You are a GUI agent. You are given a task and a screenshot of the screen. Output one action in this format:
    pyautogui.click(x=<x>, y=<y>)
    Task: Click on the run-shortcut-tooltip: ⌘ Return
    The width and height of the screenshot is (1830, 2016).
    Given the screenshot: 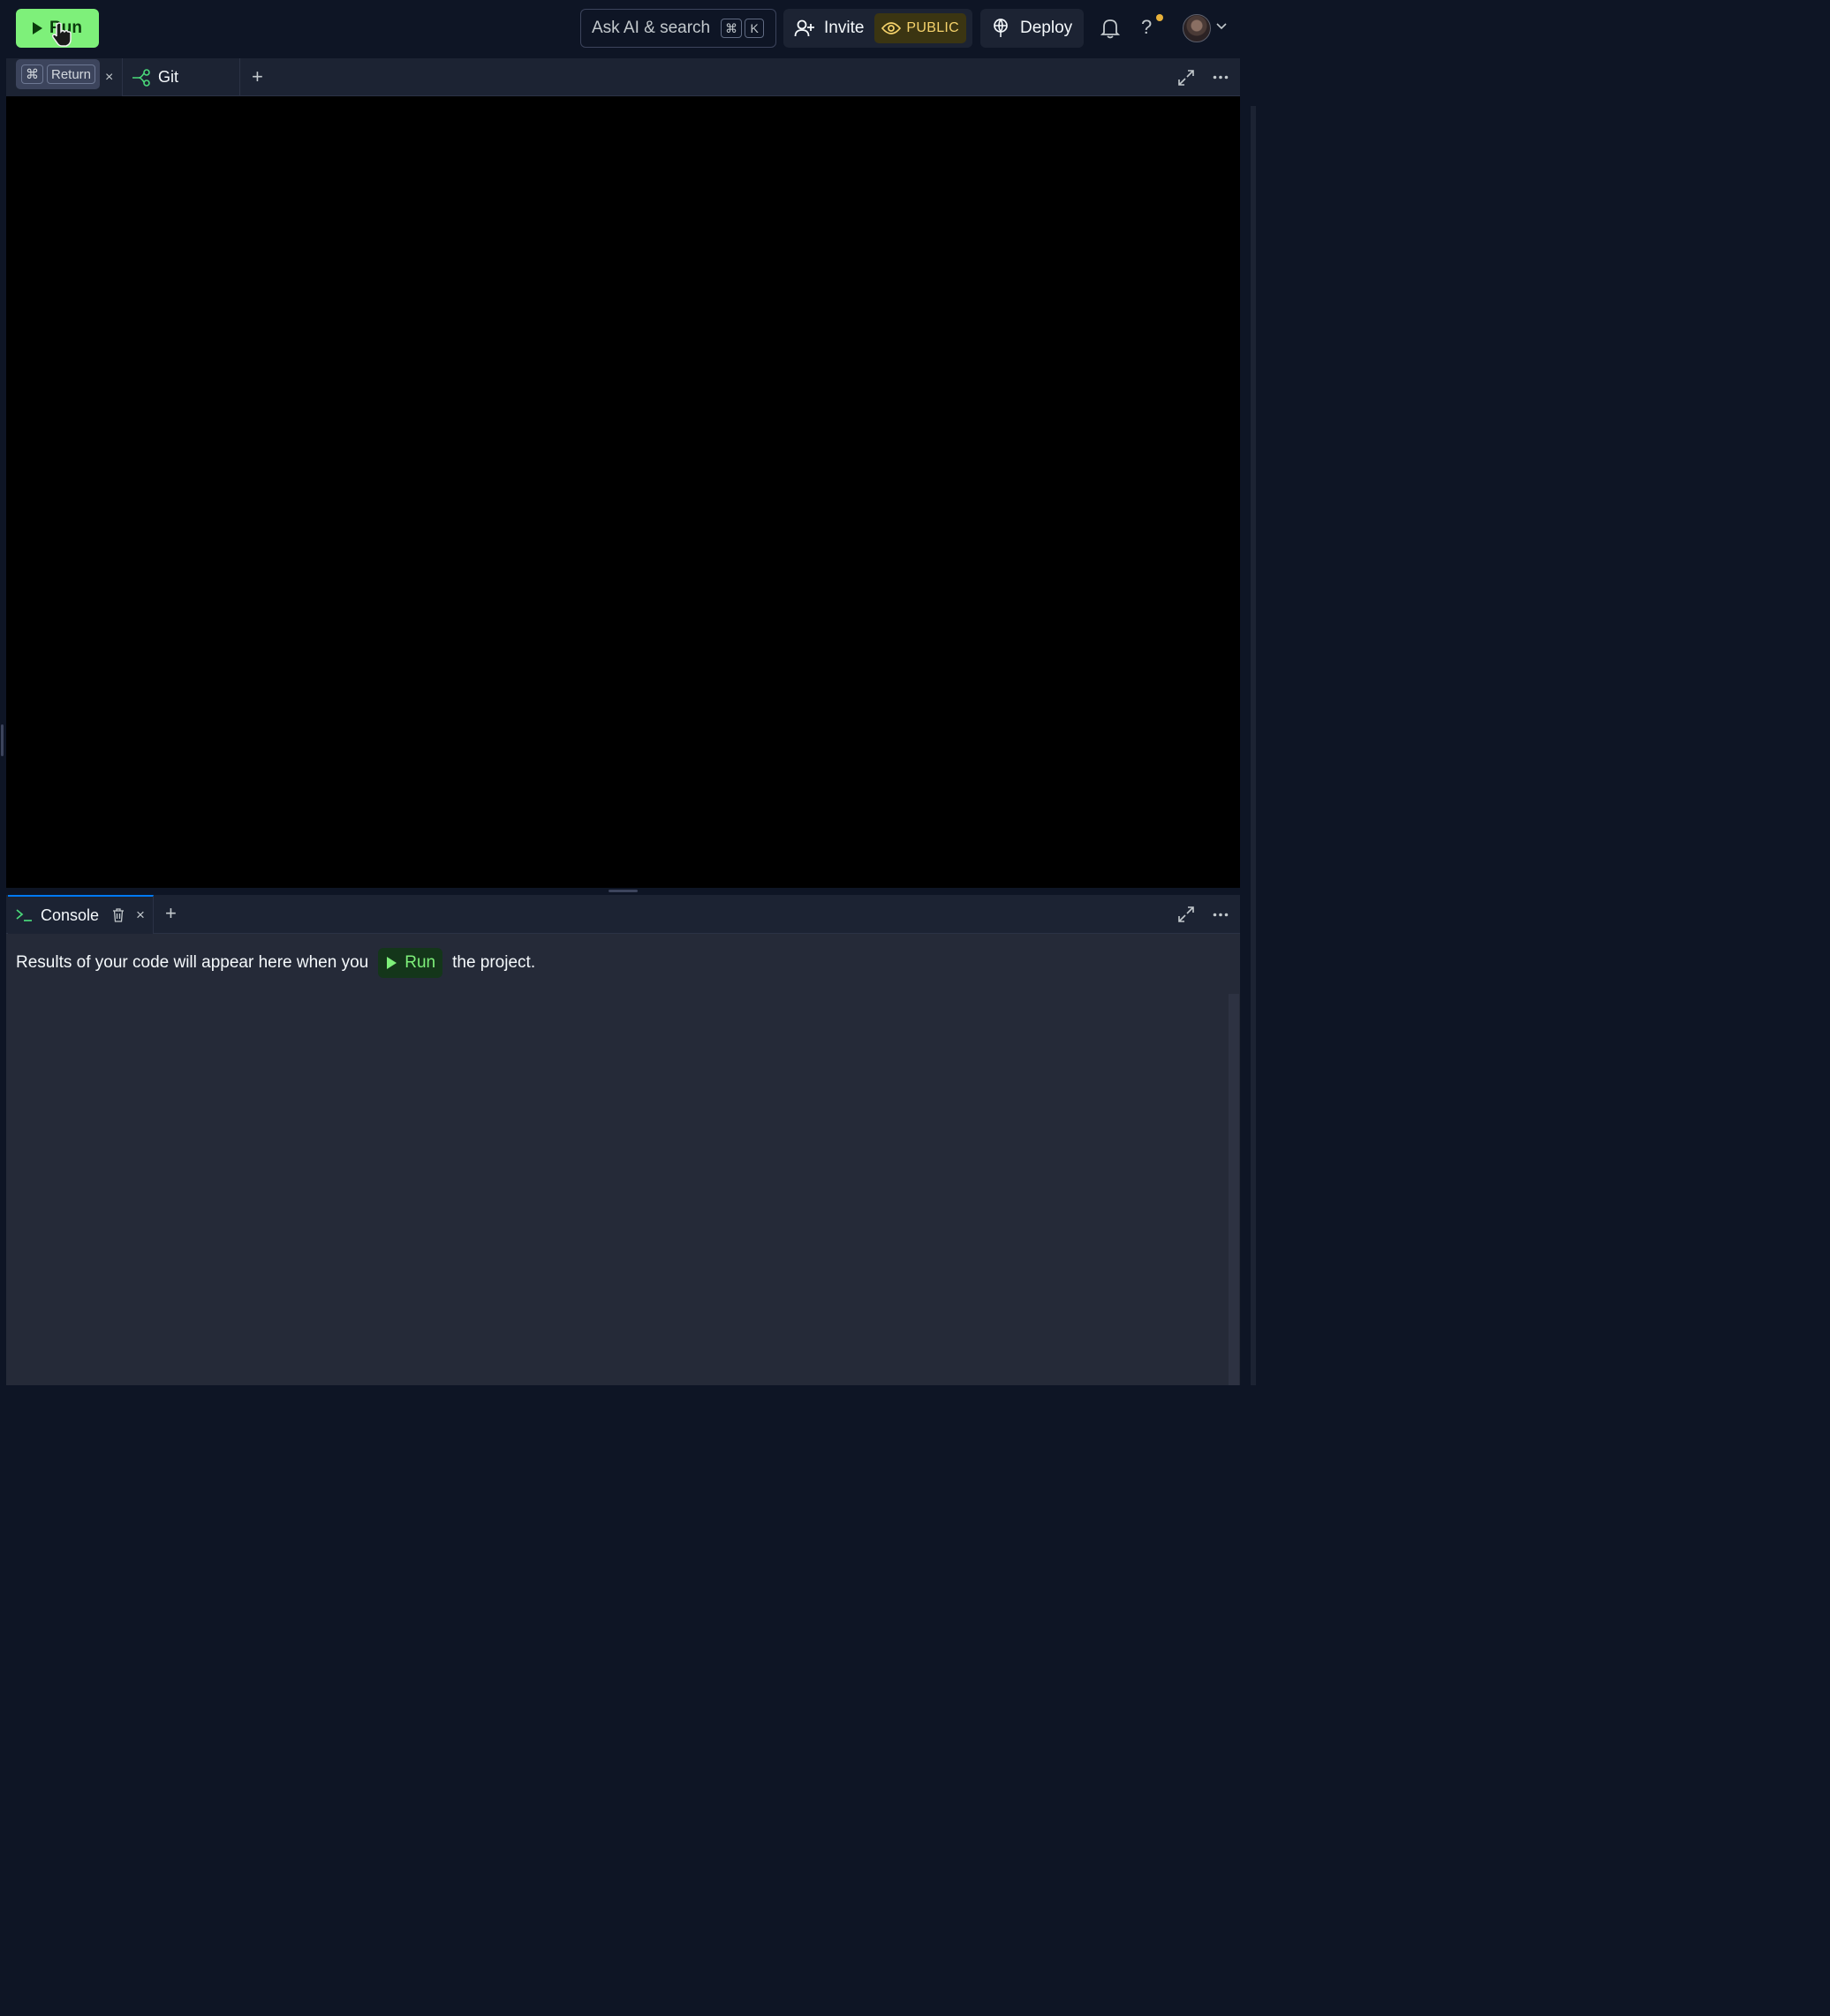 What is the action you would take?
    pyautogui.click(x=58, y=74)
    